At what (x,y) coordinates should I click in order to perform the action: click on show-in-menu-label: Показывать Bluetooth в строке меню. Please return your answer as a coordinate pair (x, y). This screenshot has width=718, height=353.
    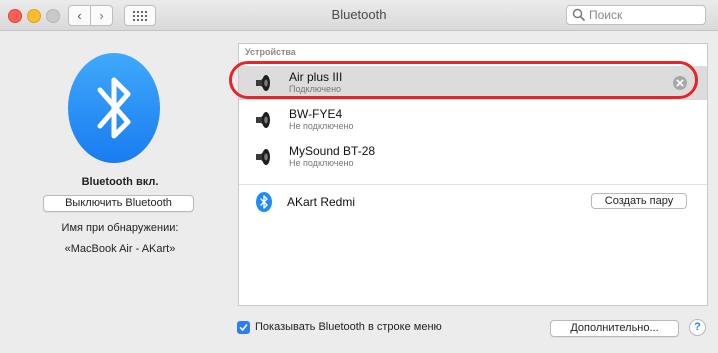
    Looking at the image, I should click on (348, 327).